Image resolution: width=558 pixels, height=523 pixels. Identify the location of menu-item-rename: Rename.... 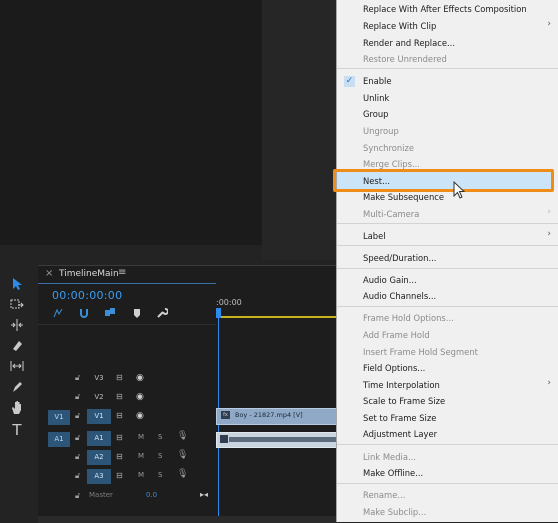
(384, 495).